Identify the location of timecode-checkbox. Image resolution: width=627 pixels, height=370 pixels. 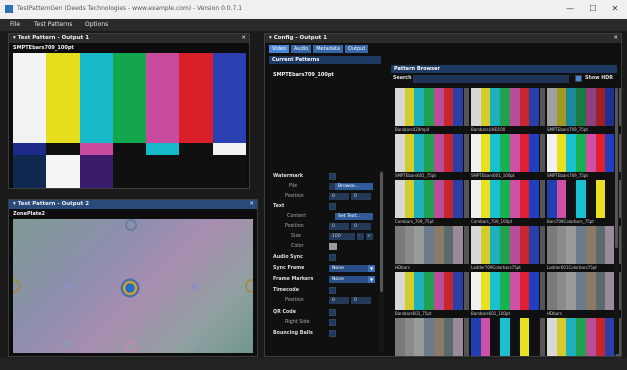
(332, 290).